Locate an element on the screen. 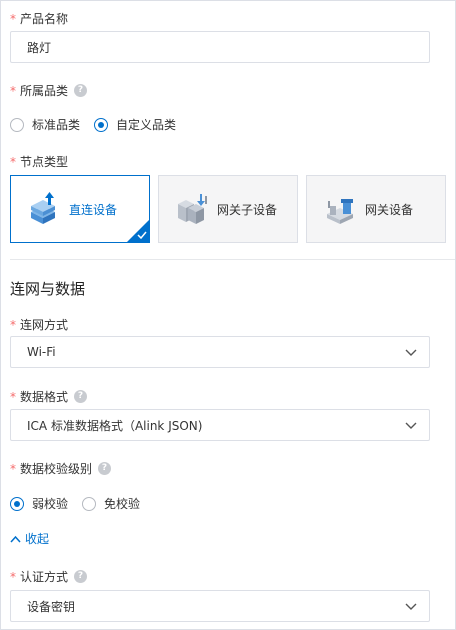 The height and width of the screenshot is (630, 456). radio-label: 标准品类 is located at coordinates (56, 125).